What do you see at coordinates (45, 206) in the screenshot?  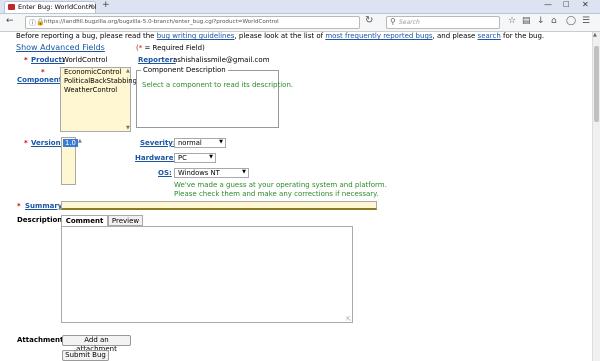 I see `summary-label: Summary:` at bounding box center [45, 206].